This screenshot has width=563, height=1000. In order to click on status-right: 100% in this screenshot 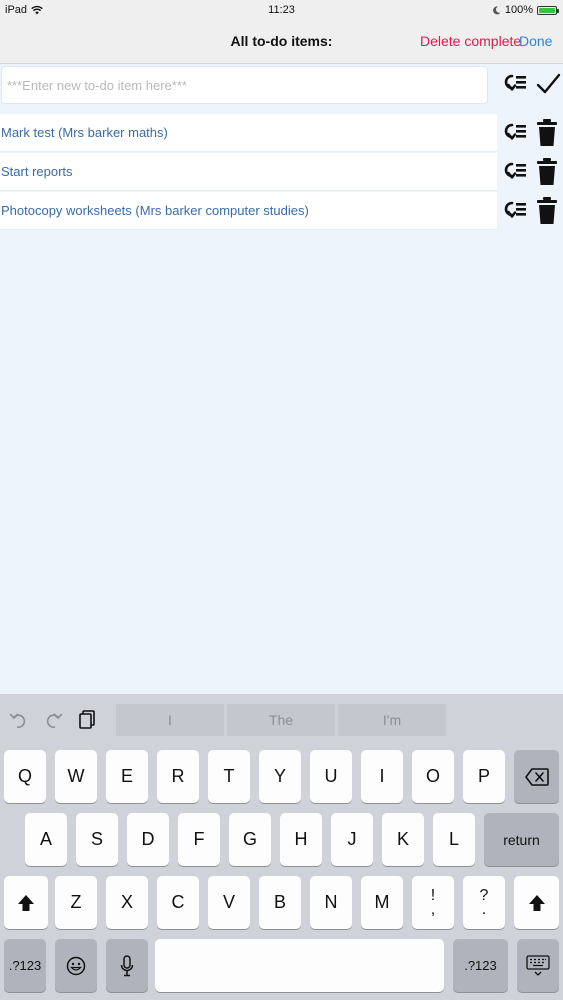, I will do `click(525, 10)`.